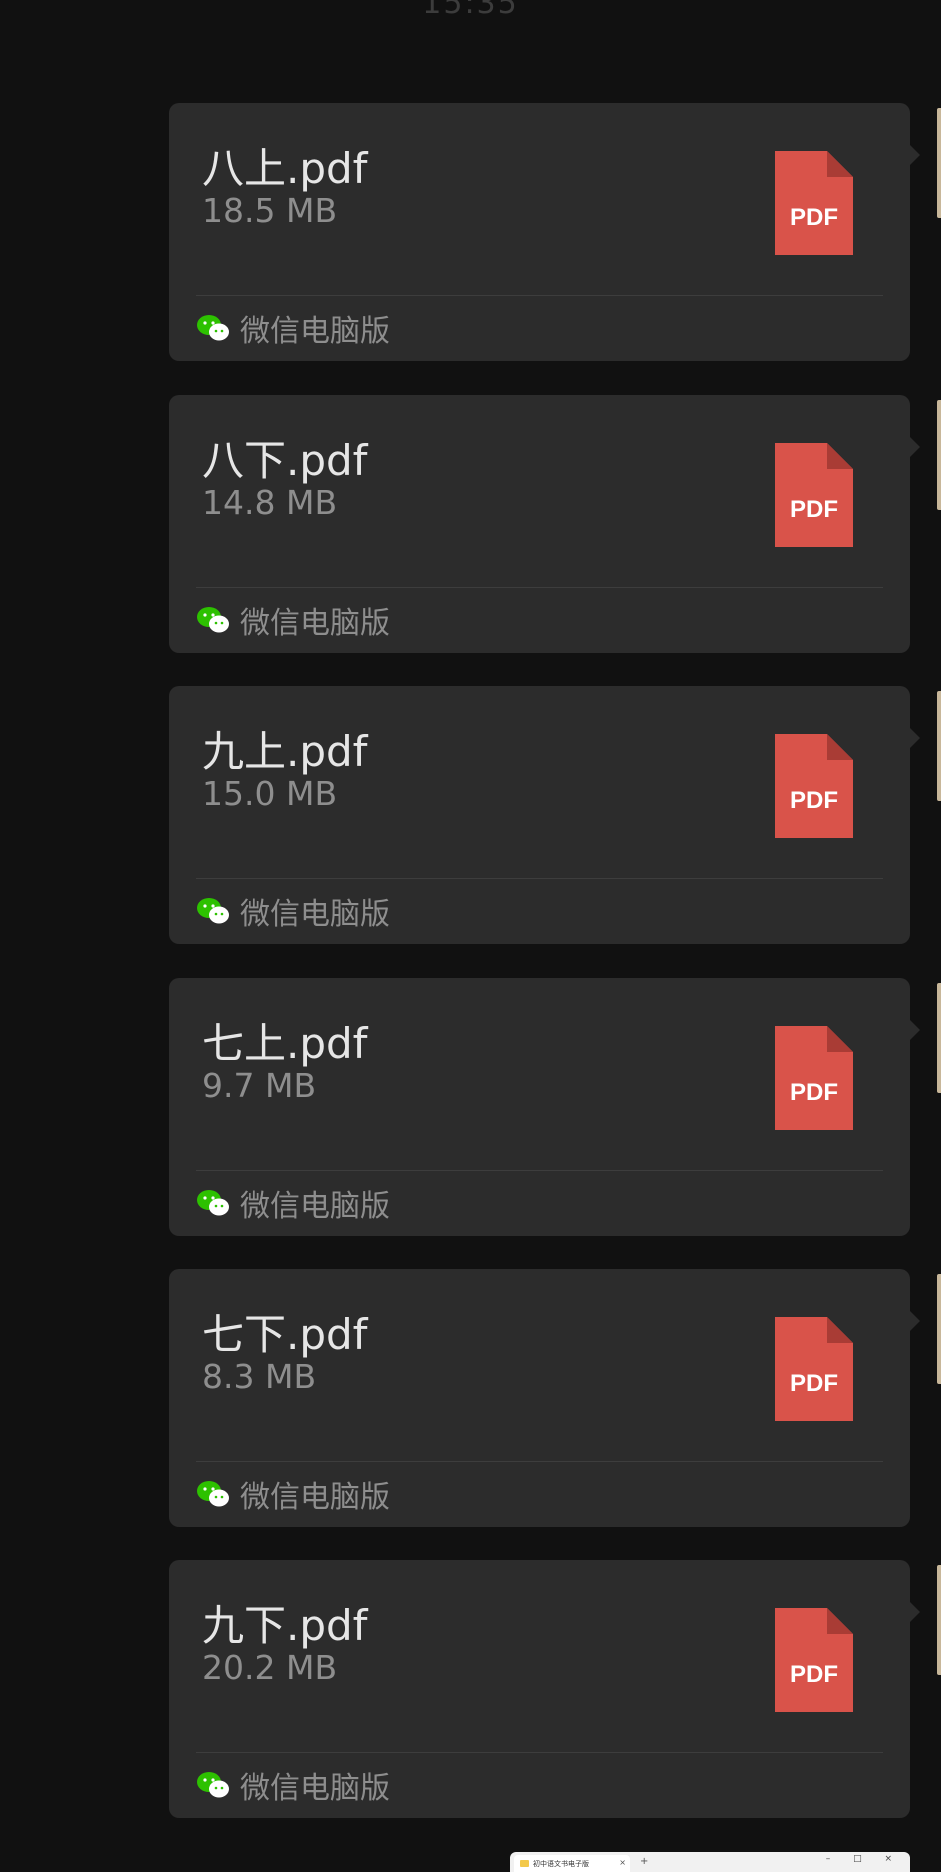 This screenshot has height=1872, width=941. What do you see at coordinates (710, 1862) in the screenshot?
I see `window-preview-thumbnail: 初中语文书电子版 × + – □ ×` at bounding box center [710, 1862].